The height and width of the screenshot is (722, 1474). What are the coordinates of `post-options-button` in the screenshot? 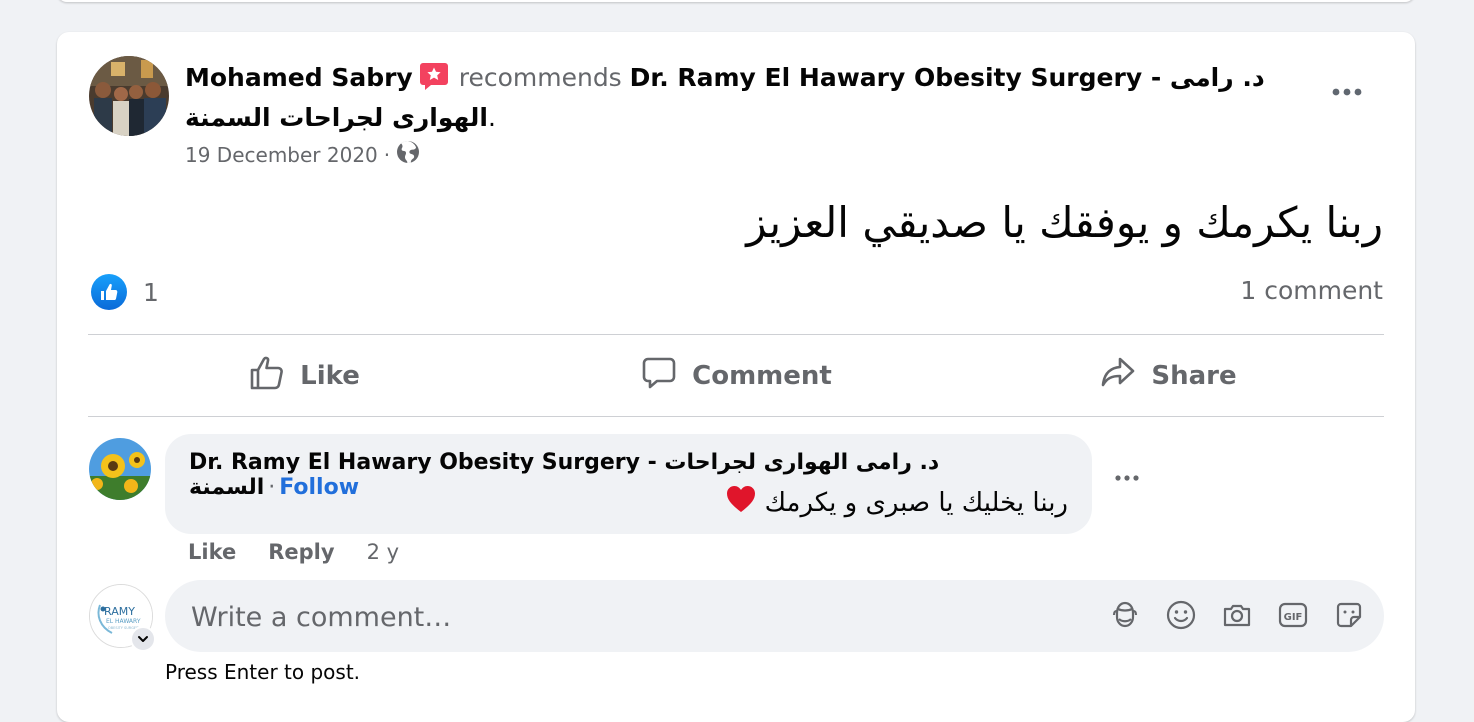 It's located at (1347, 91).